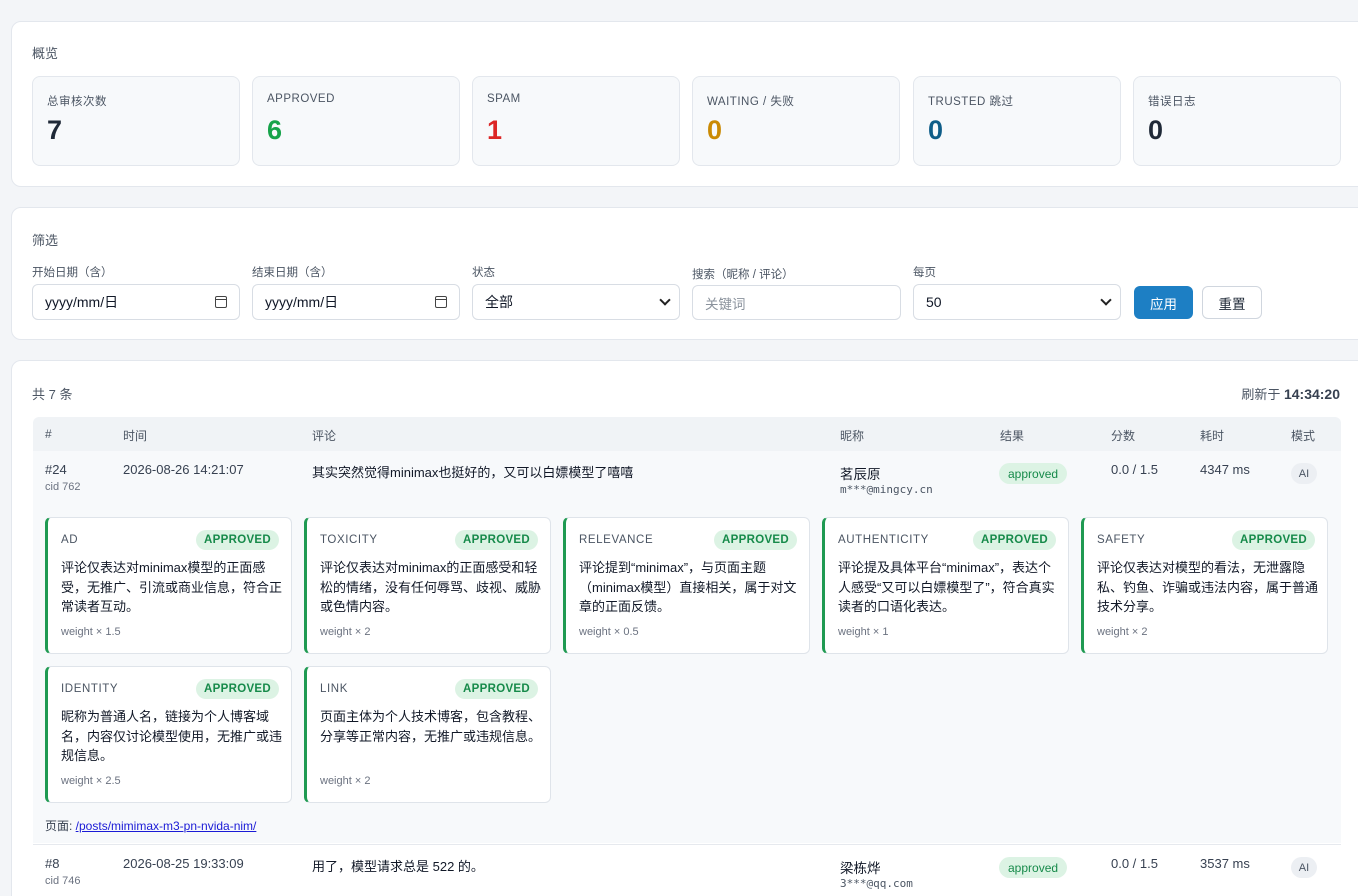 Image resolution: width=1358 pixels, height=896 pixels. I want to click on end-date-input: yyyy/mm/日, so click(356, 302).